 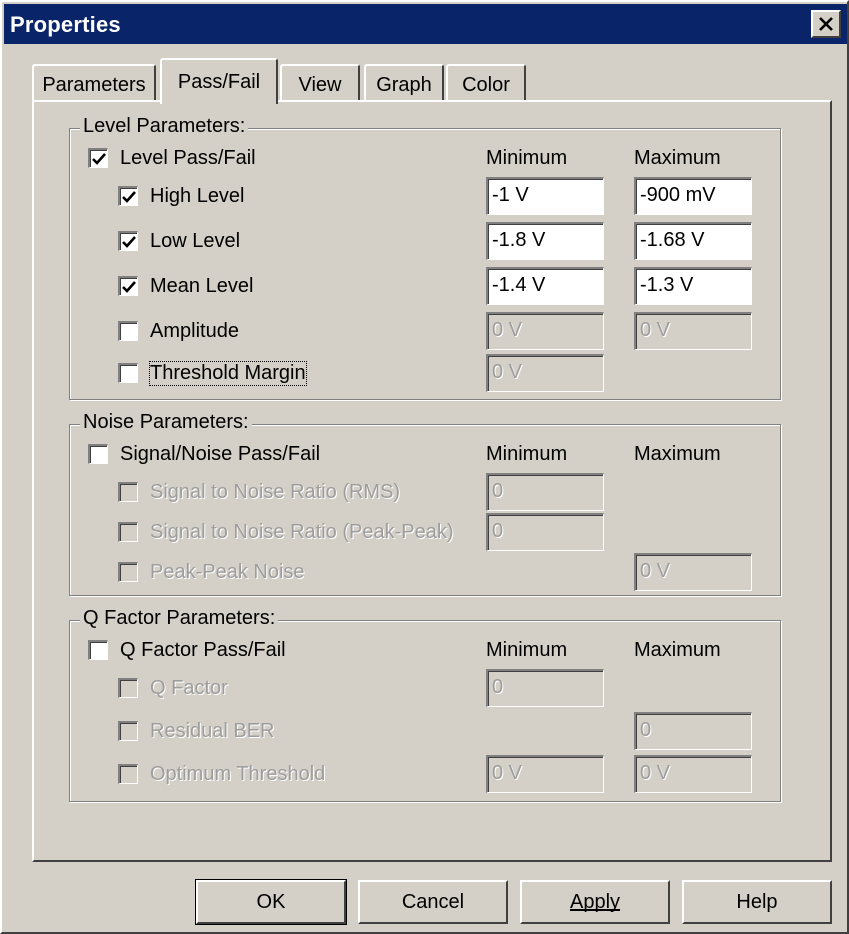 What do you see at coordinates (189, 687) in the screenshot?
I see `checkbox-label: Q Factor` at bounding box center [189, 687].